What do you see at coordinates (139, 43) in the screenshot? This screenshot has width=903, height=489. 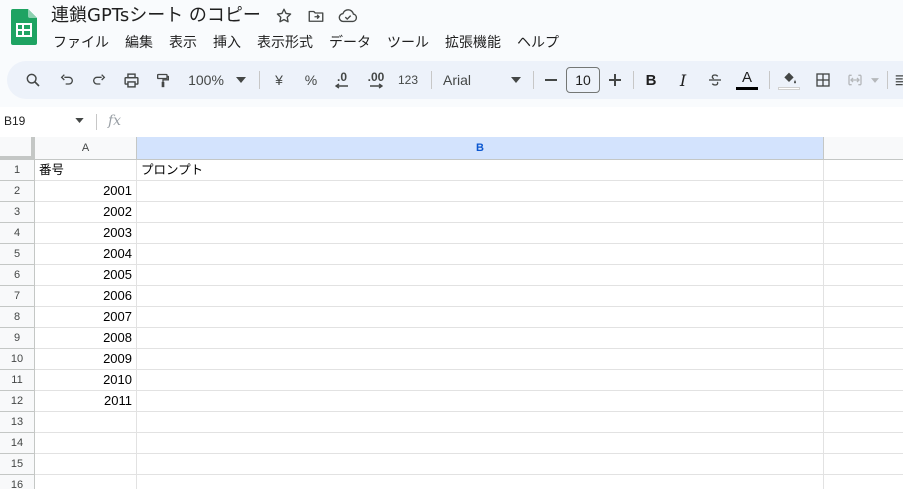 I see `menu-edit: 編集` at bounding box center [139, 43].